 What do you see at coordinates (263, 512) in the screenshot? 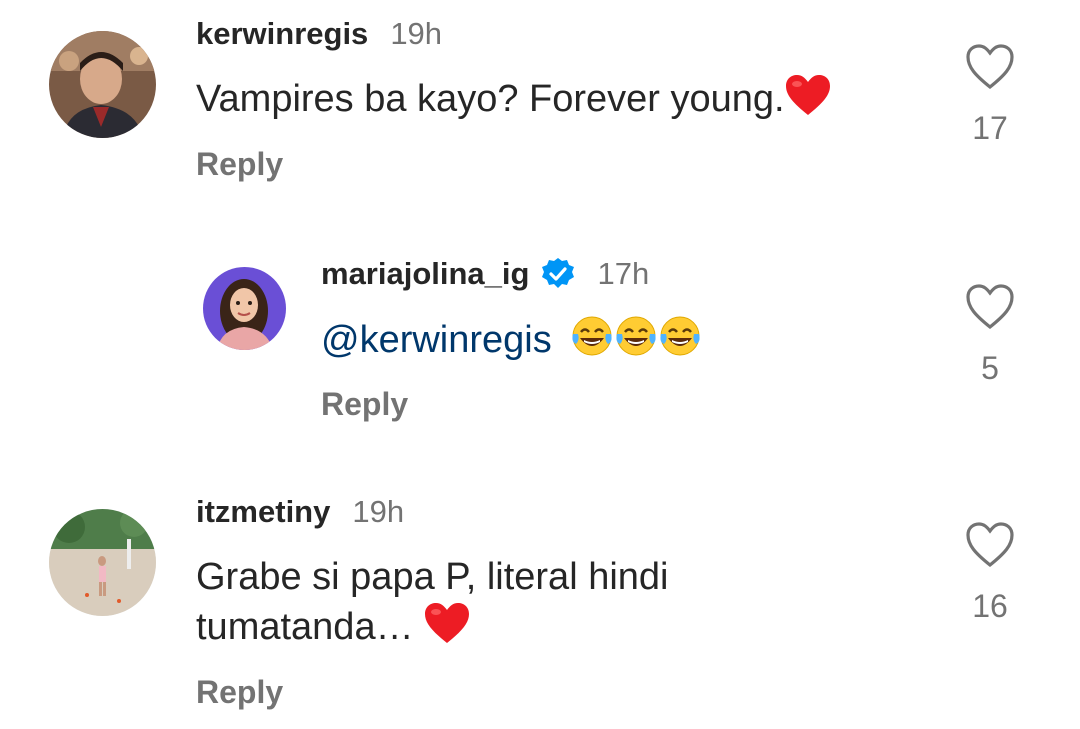
I see `username: itzmetiny` at bounding box center [263, 512].